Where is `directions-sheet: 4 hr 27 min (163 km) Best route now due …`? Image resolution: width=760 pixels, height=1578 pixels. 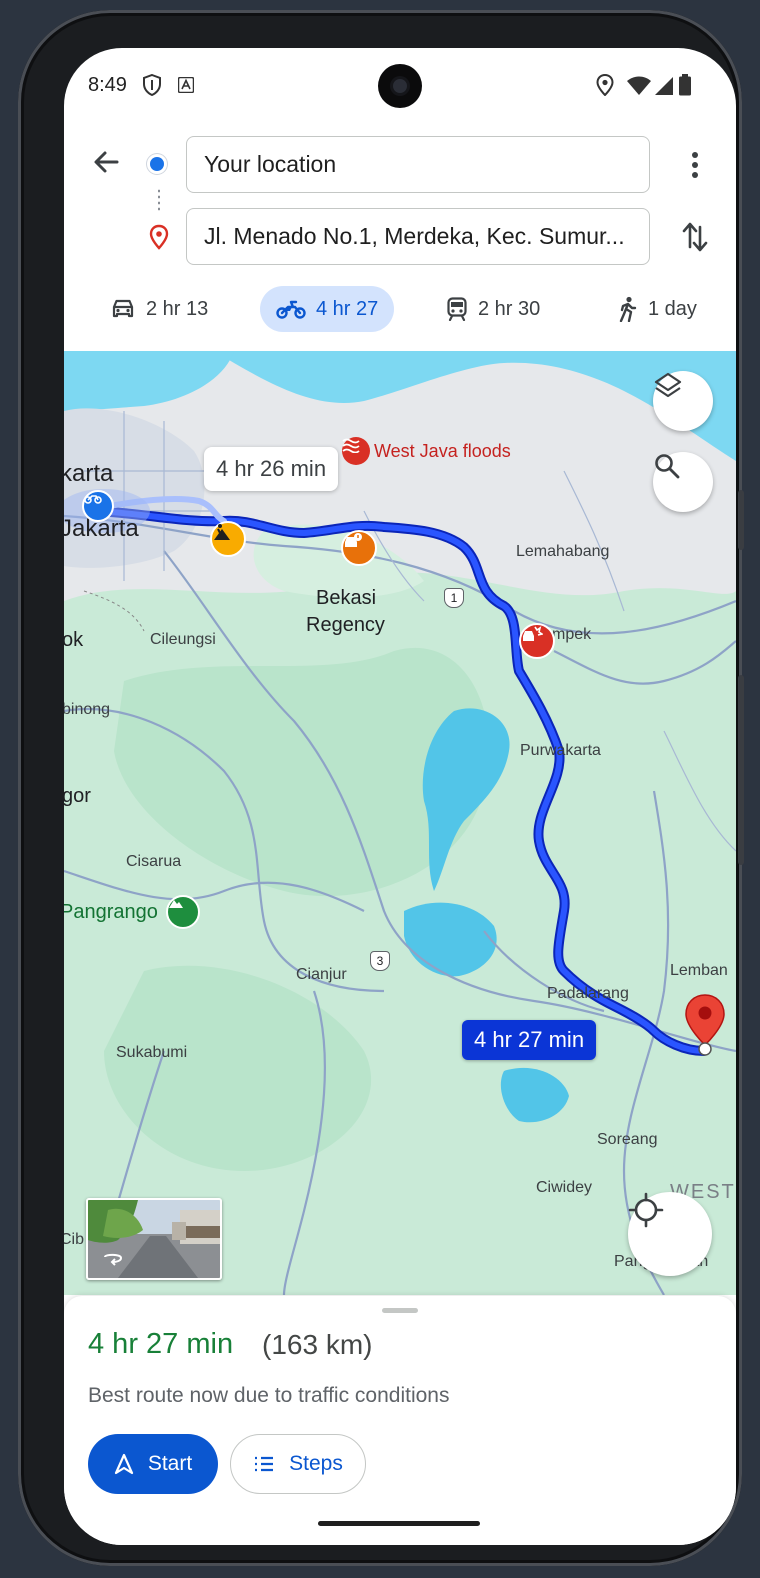
directions-sheet: 4 hr 27 min (163 km) Best route now due … is located at coordinates (400, 1420).